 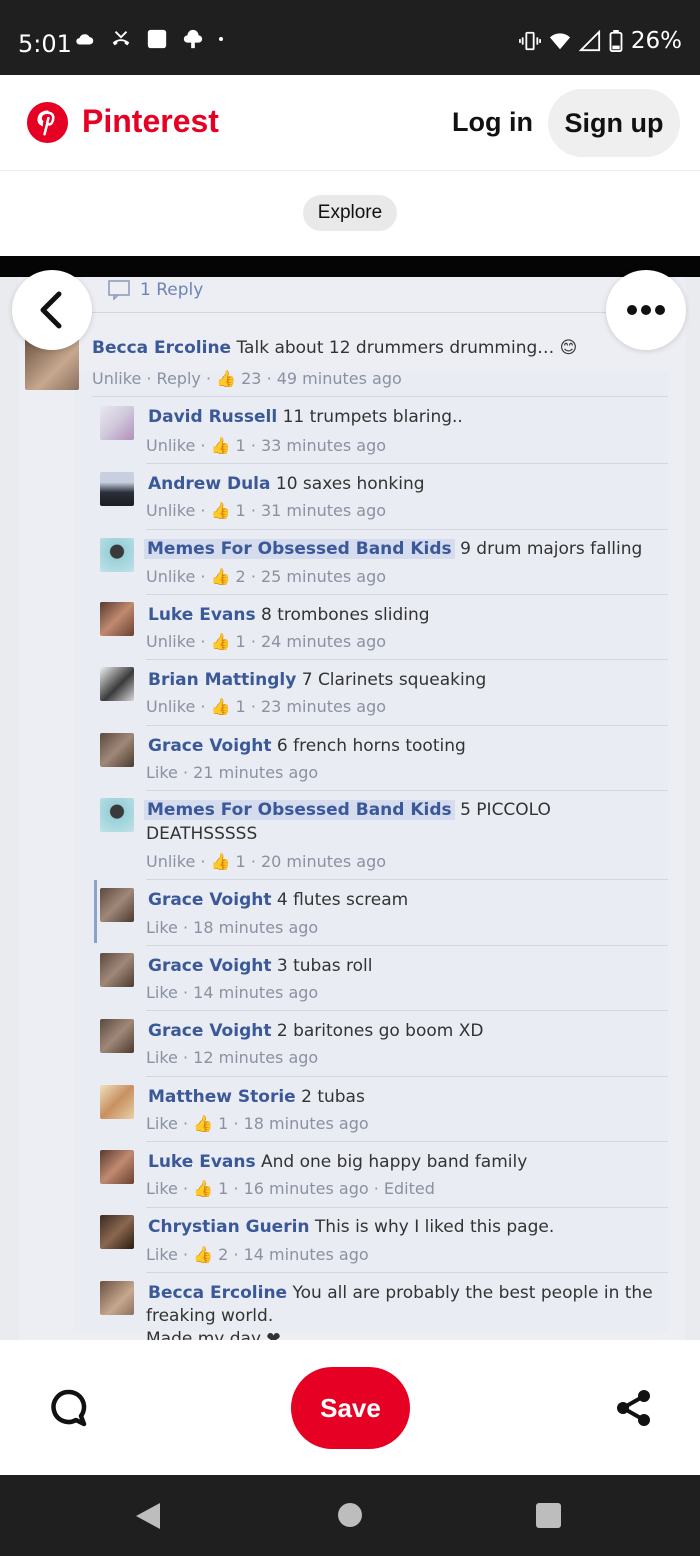 I want to click on save-button: Save, so click(x=350, y=1408).